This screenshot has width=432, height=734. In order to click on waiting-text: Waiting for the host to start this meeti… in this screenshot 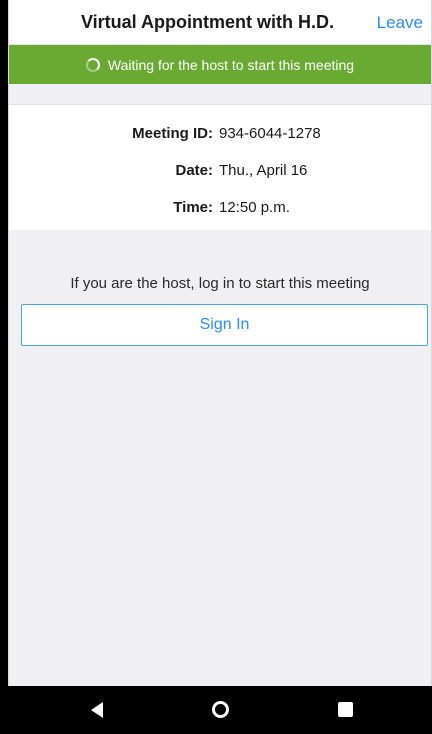, I will do `click(231, 64)`.